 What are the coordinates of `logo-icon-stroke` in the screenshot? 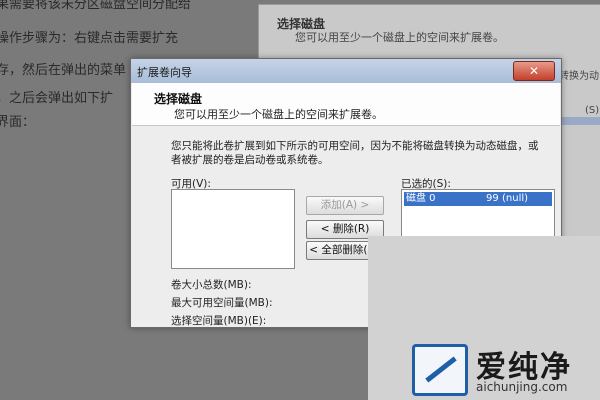 It's located at (441, 369).